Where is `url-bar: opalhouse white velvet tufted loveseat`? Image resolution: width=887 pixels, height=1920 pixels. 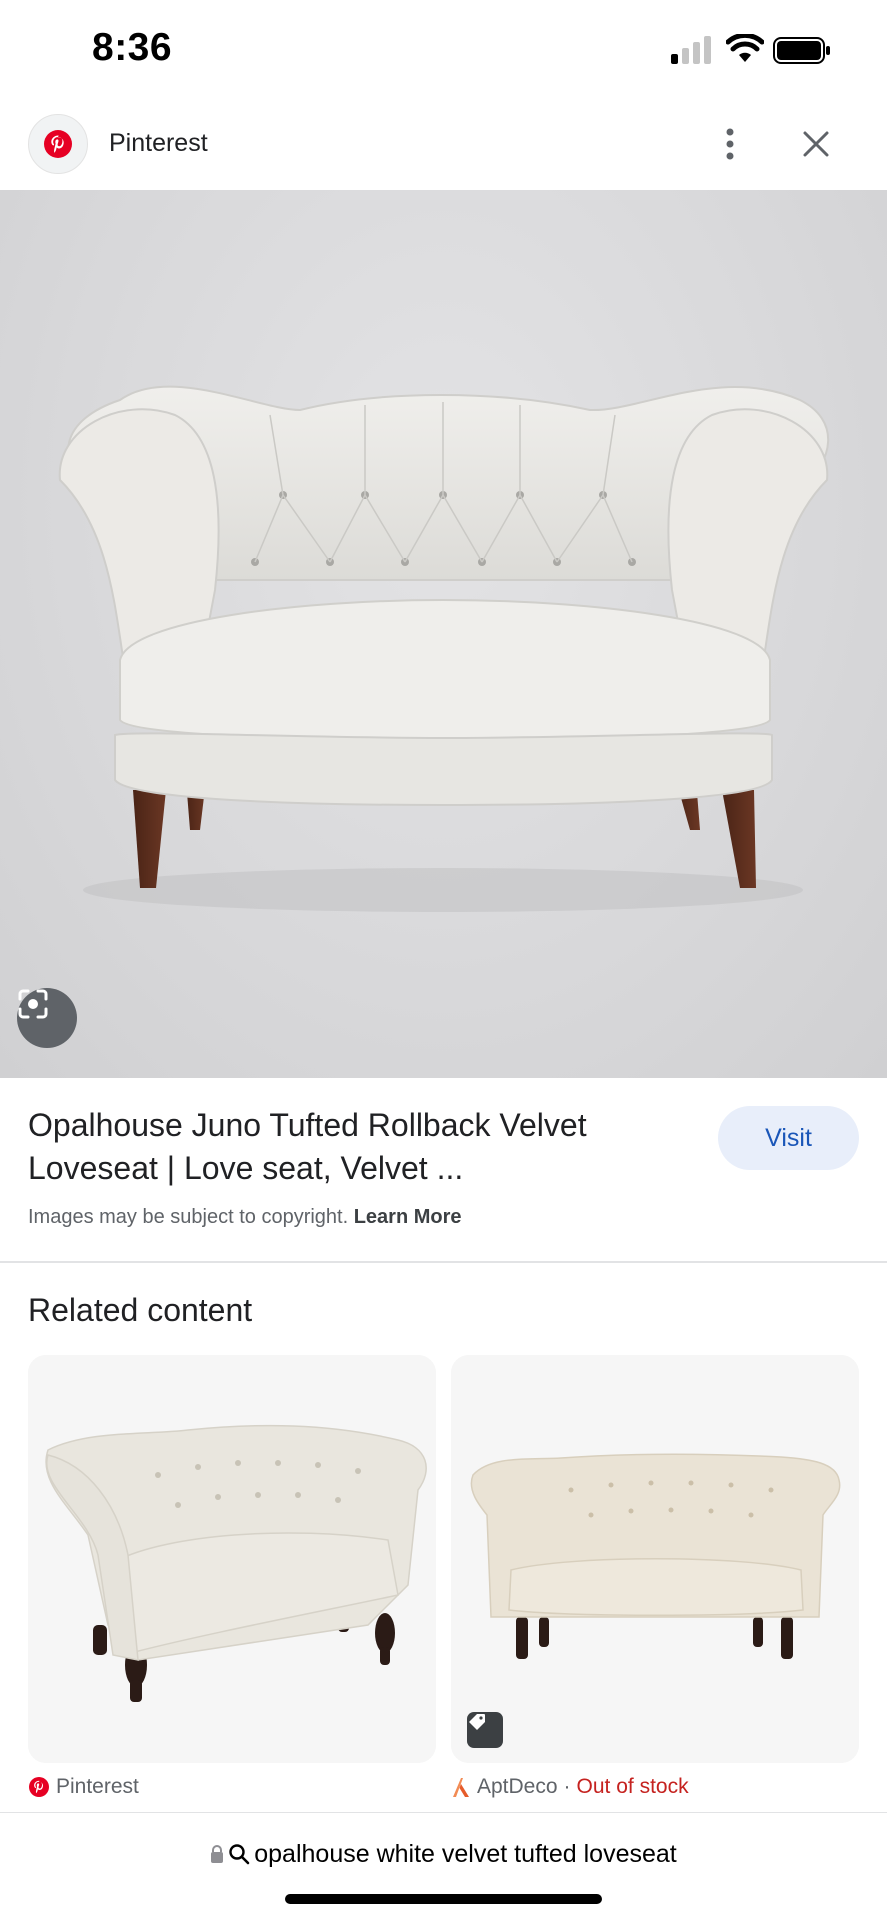
url-bar: opalhouse white velvet tufted loveseat is located at coordinates (443, 1854).